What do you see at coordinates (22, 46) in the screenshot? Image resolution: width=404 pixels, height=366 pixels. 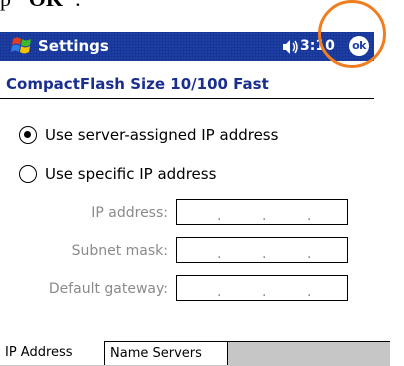 I see `windows-flag-icon` at bounding box center [22, 46].